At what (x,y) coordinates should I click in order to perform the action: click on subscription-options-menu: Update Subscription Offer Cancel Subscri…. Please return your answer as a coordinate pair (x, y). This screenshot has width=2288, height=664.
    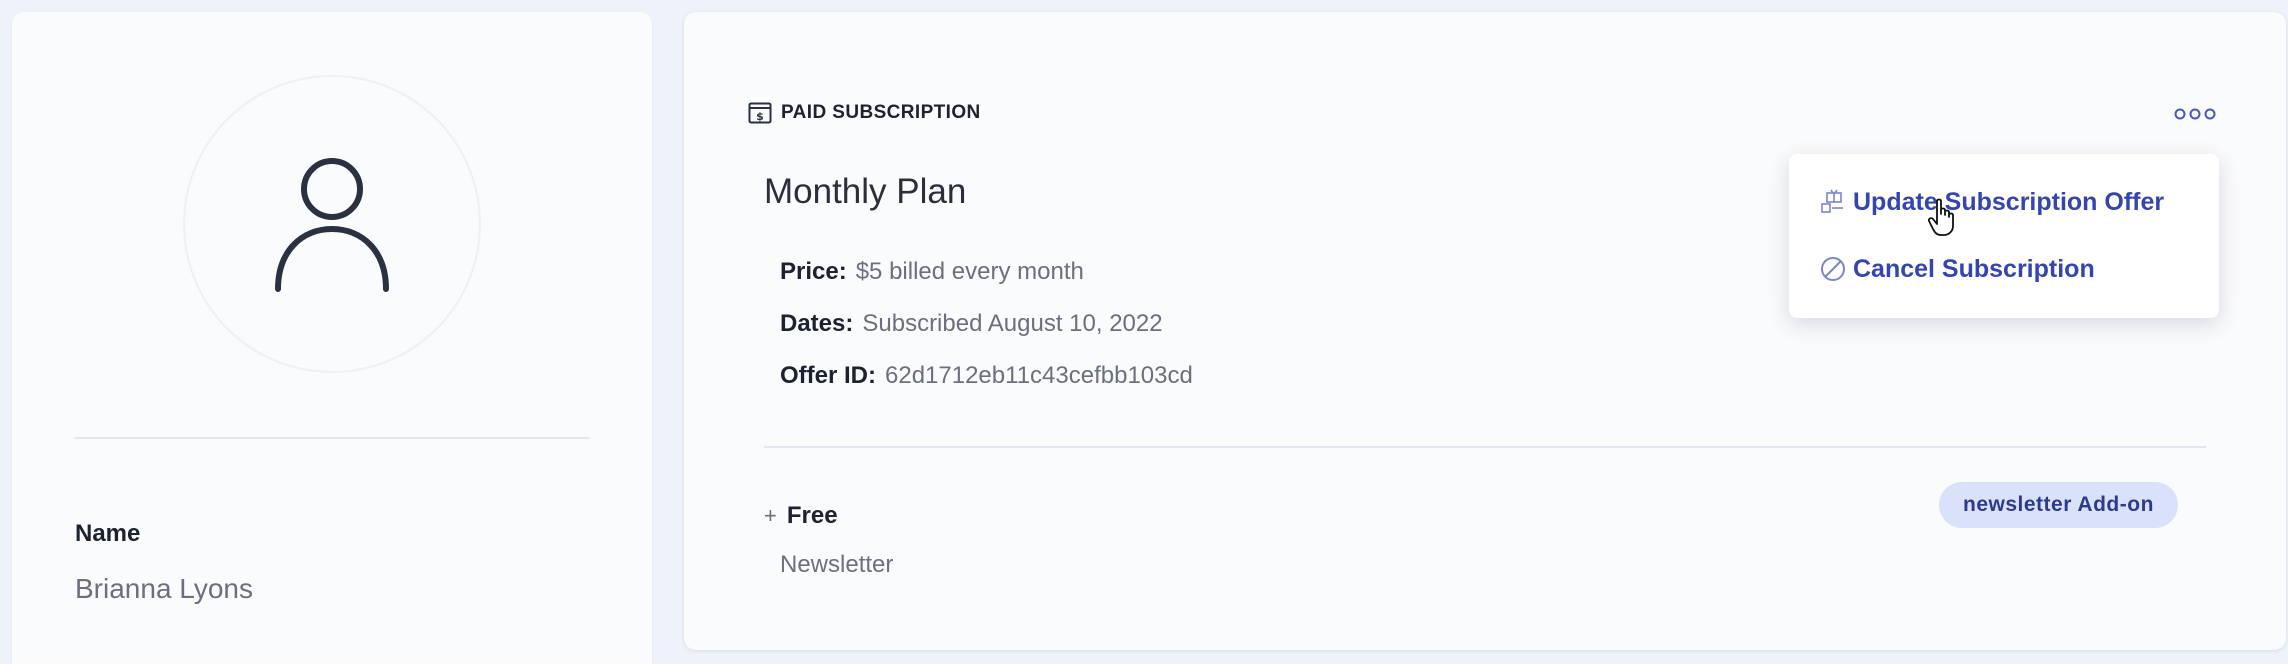
    Looking at the image, I should click on (2004, 236).